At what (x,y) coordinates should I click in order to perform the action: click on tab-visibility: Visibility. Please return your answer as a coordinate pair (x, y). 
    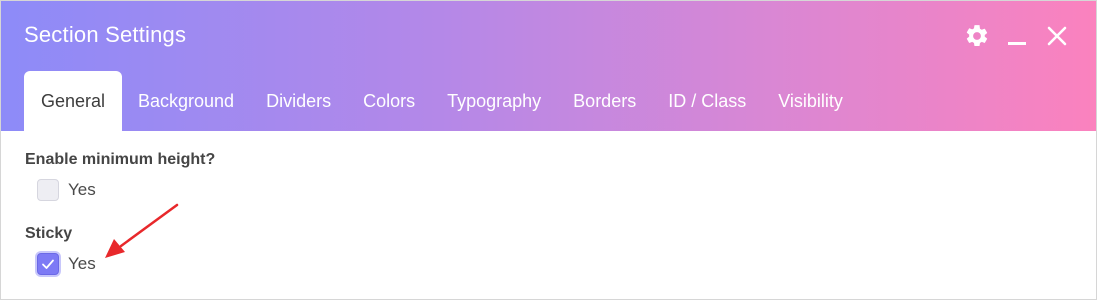
    Looking at the image, I should click on (810, 101).